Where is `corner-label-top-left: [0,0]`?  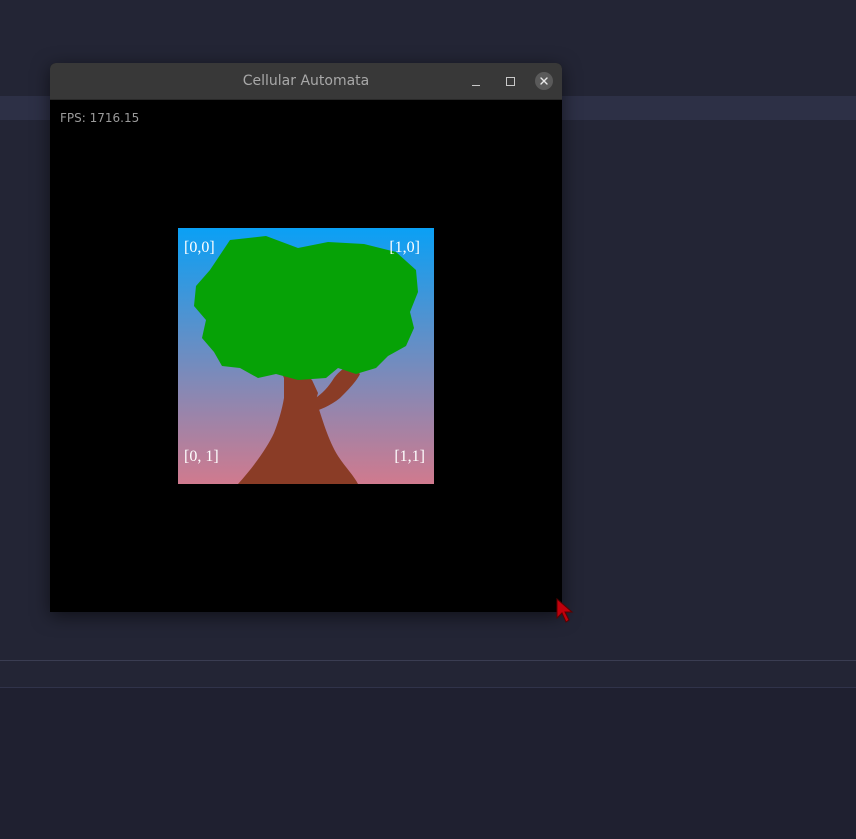
corner-label-top-left: [0,0] is located at coordinates (199, 247).